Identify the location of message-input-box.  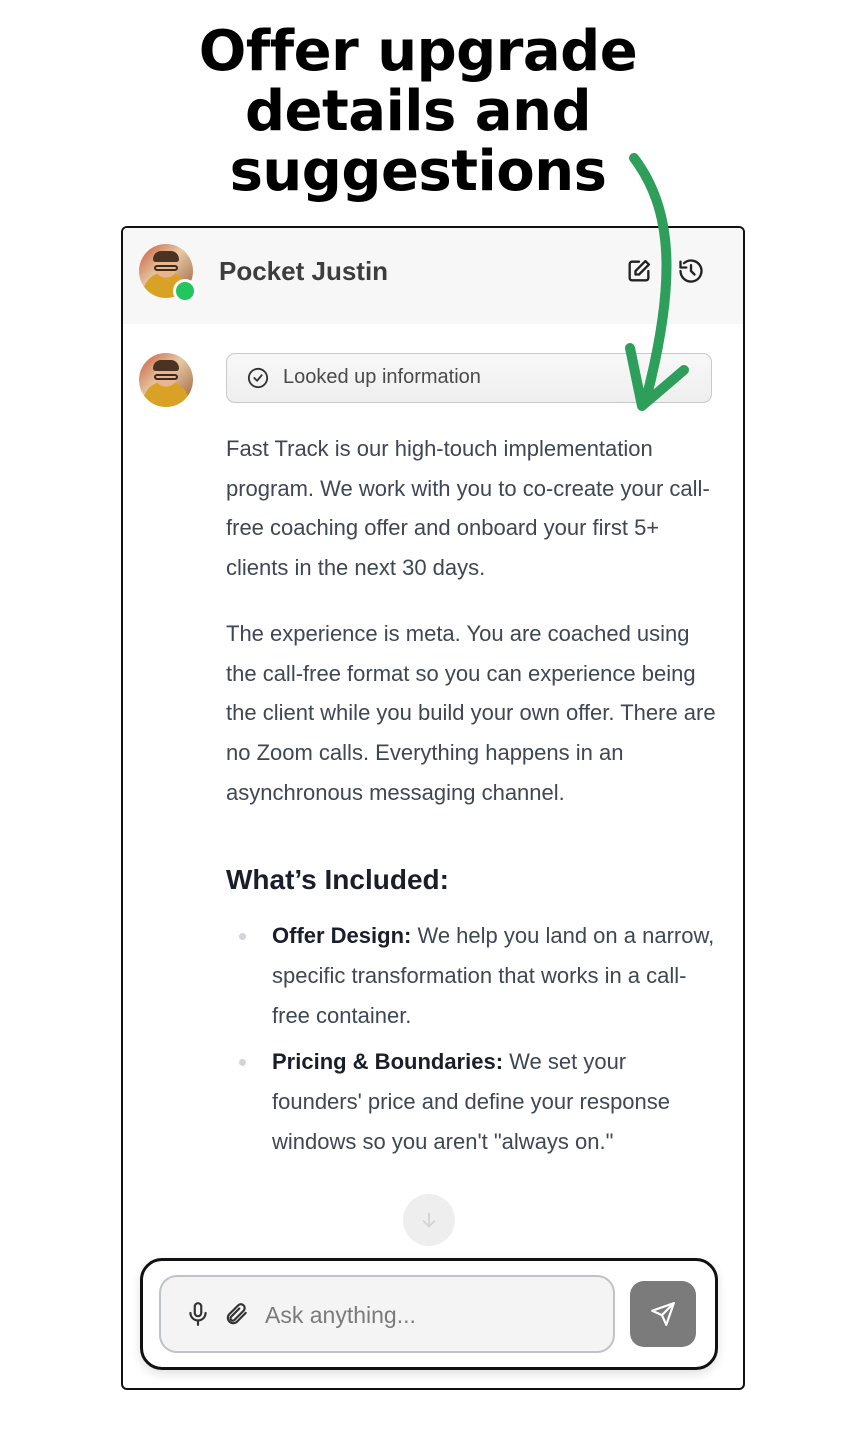
(387, 1314).